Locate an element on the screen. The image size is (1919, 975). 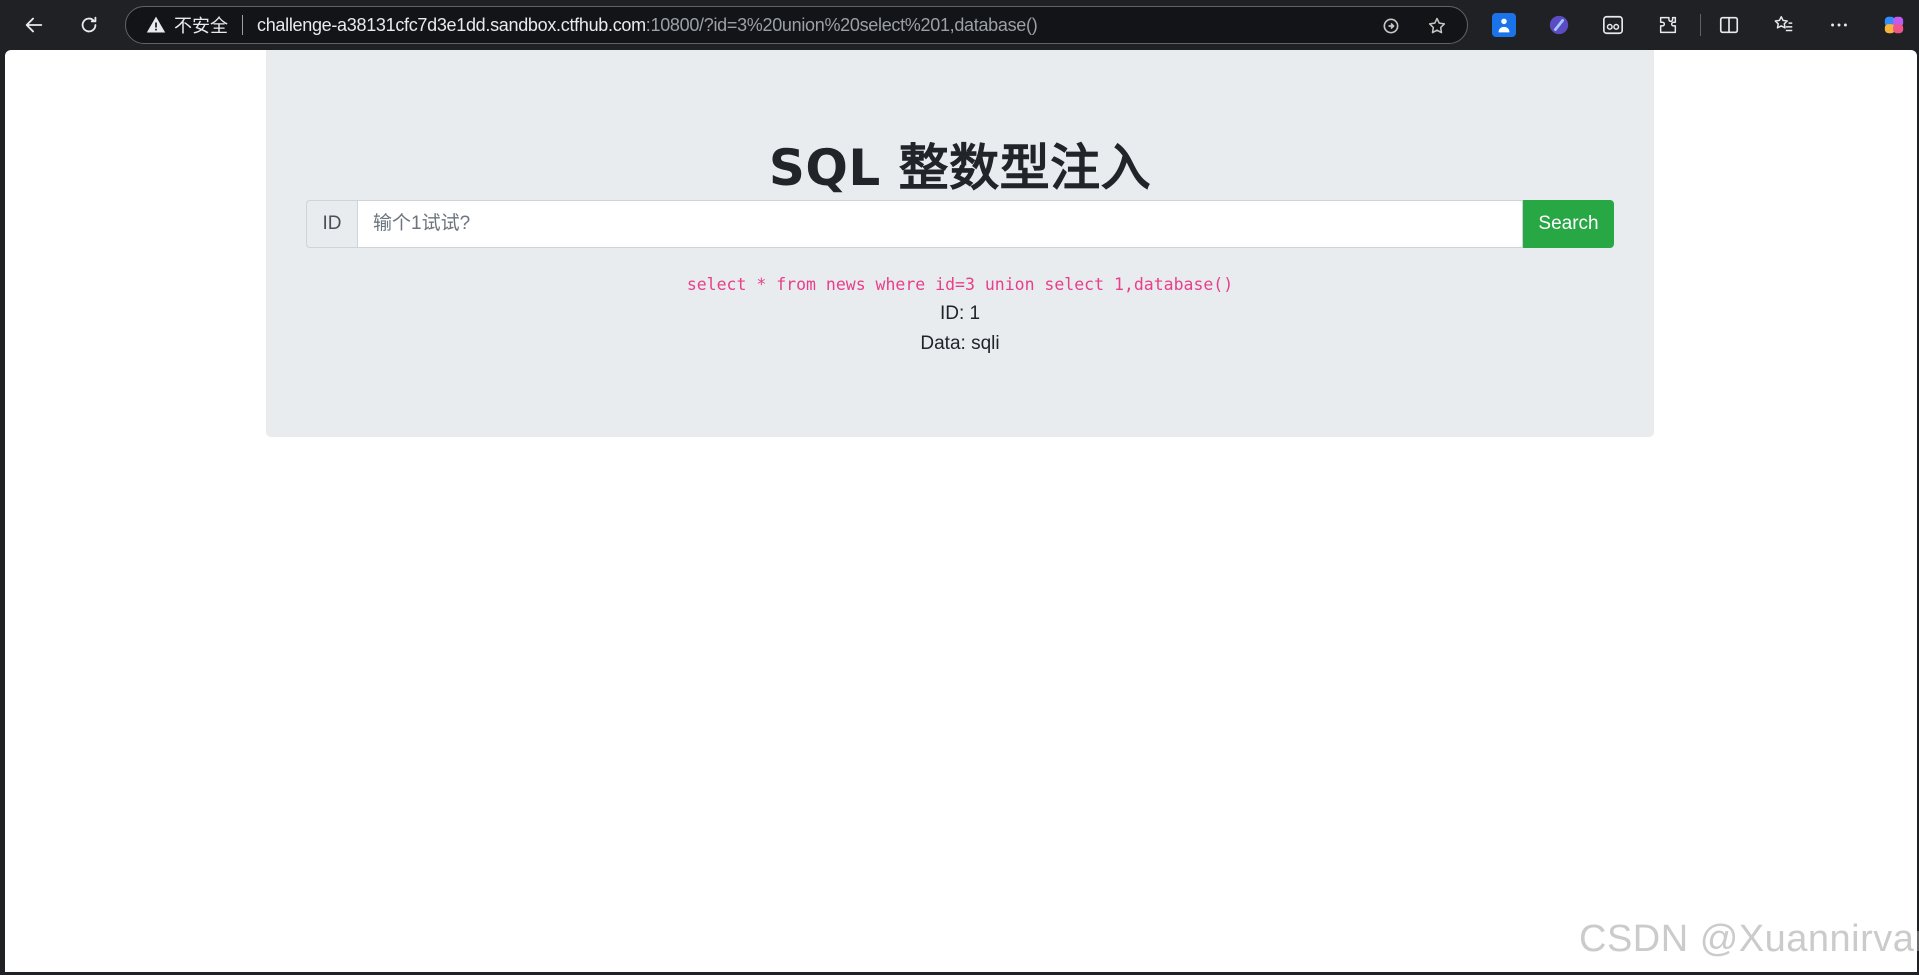
glasses-icon is located at coordinates (1613, 25).